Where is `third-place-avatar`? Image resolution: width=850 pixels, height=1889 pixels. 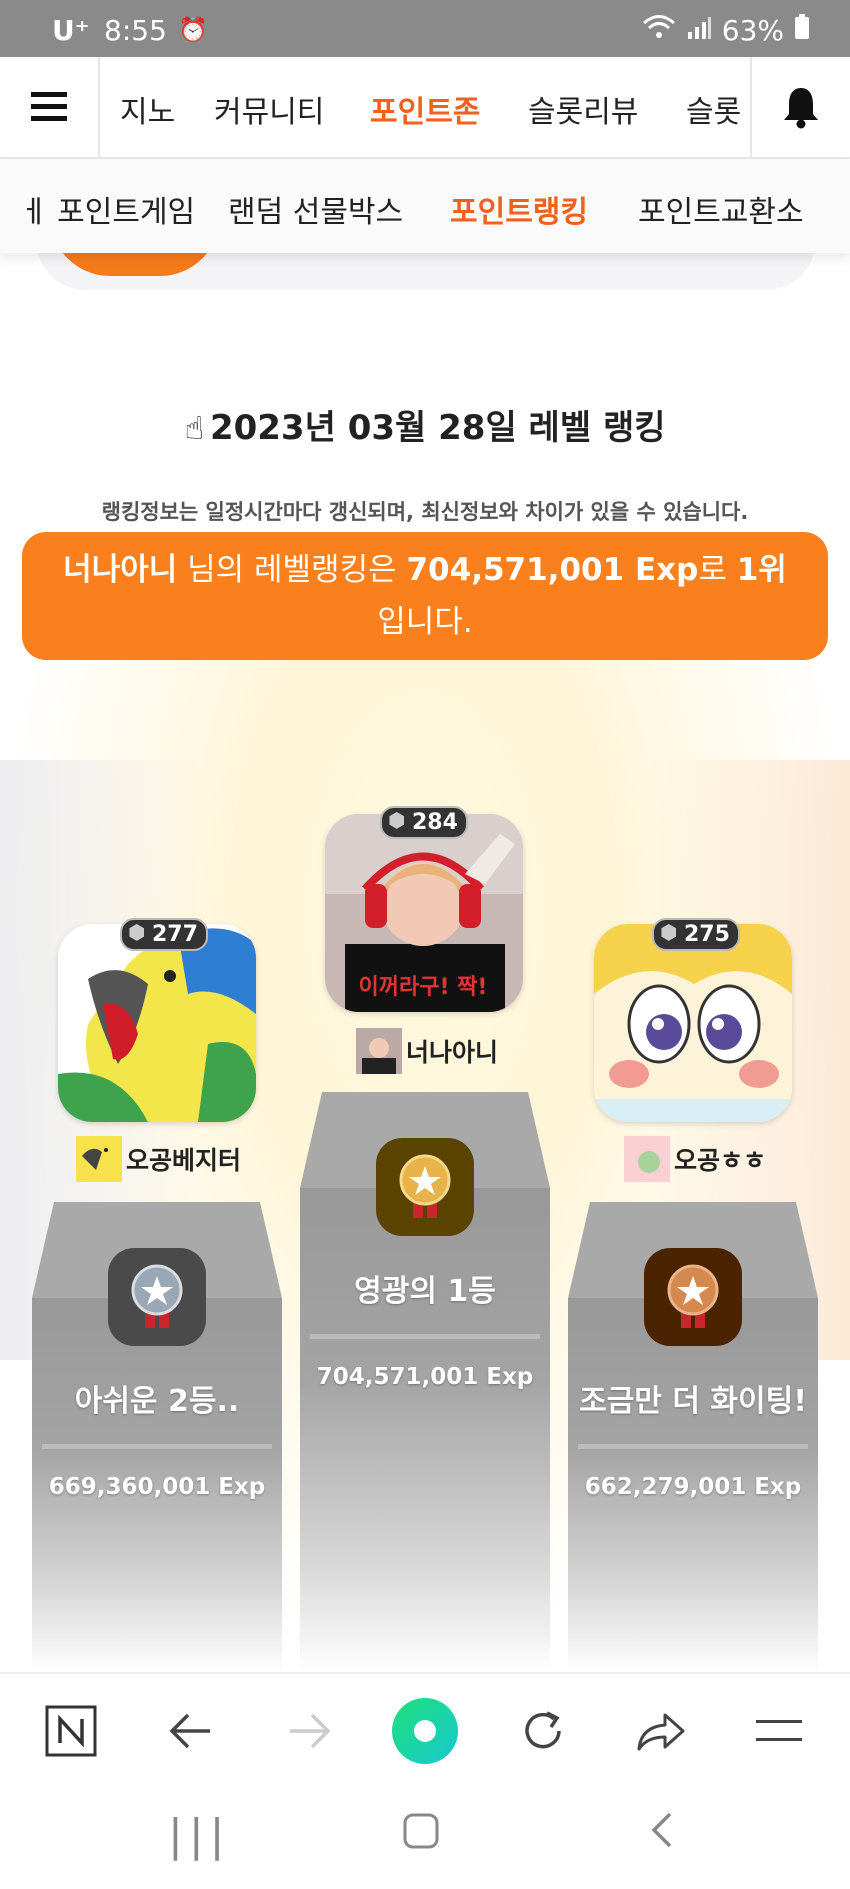
third-place-avatar is located at coordinates (693, 1023).